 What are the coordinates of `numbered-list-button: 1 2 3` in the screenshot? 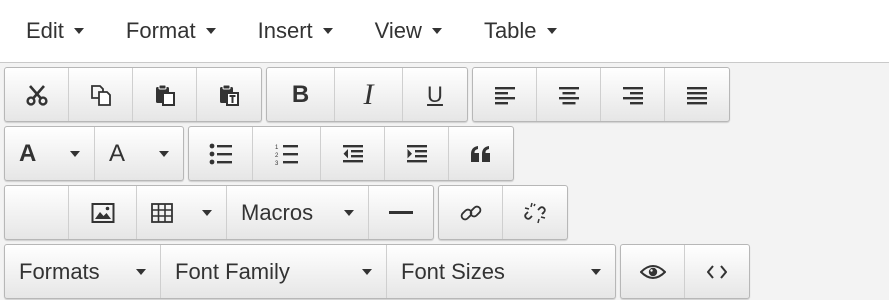 It's located at (287, 153).